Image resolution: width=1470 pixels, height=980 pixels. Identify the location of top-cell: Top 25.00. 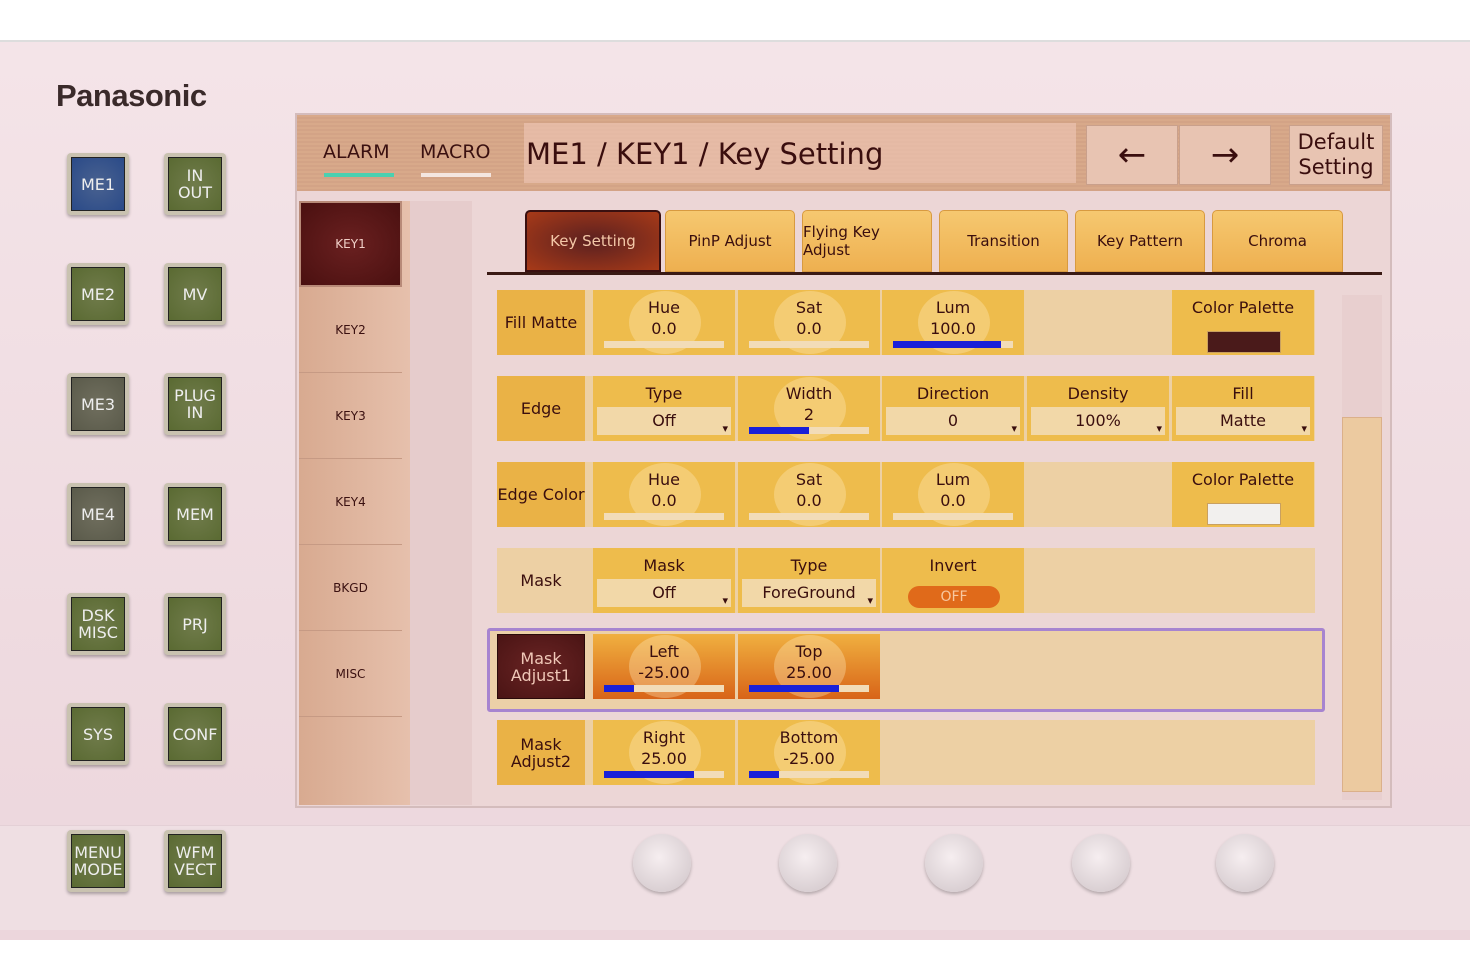
(809, 666).